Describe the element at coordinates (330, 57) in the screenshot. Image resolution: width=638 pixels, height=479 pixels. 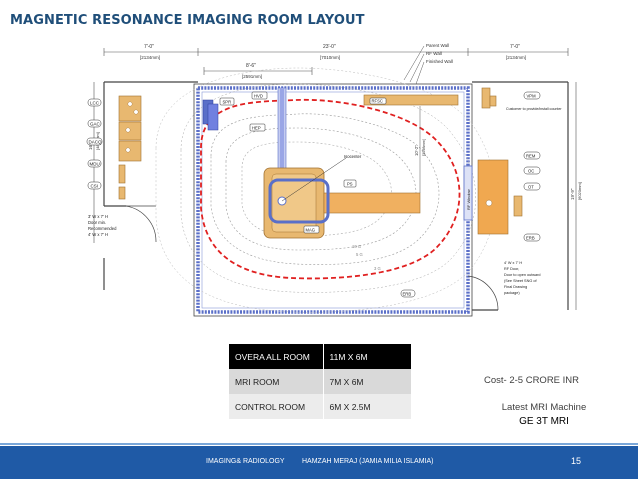
I see `dim-center-mm: [7010mm]` at that location.